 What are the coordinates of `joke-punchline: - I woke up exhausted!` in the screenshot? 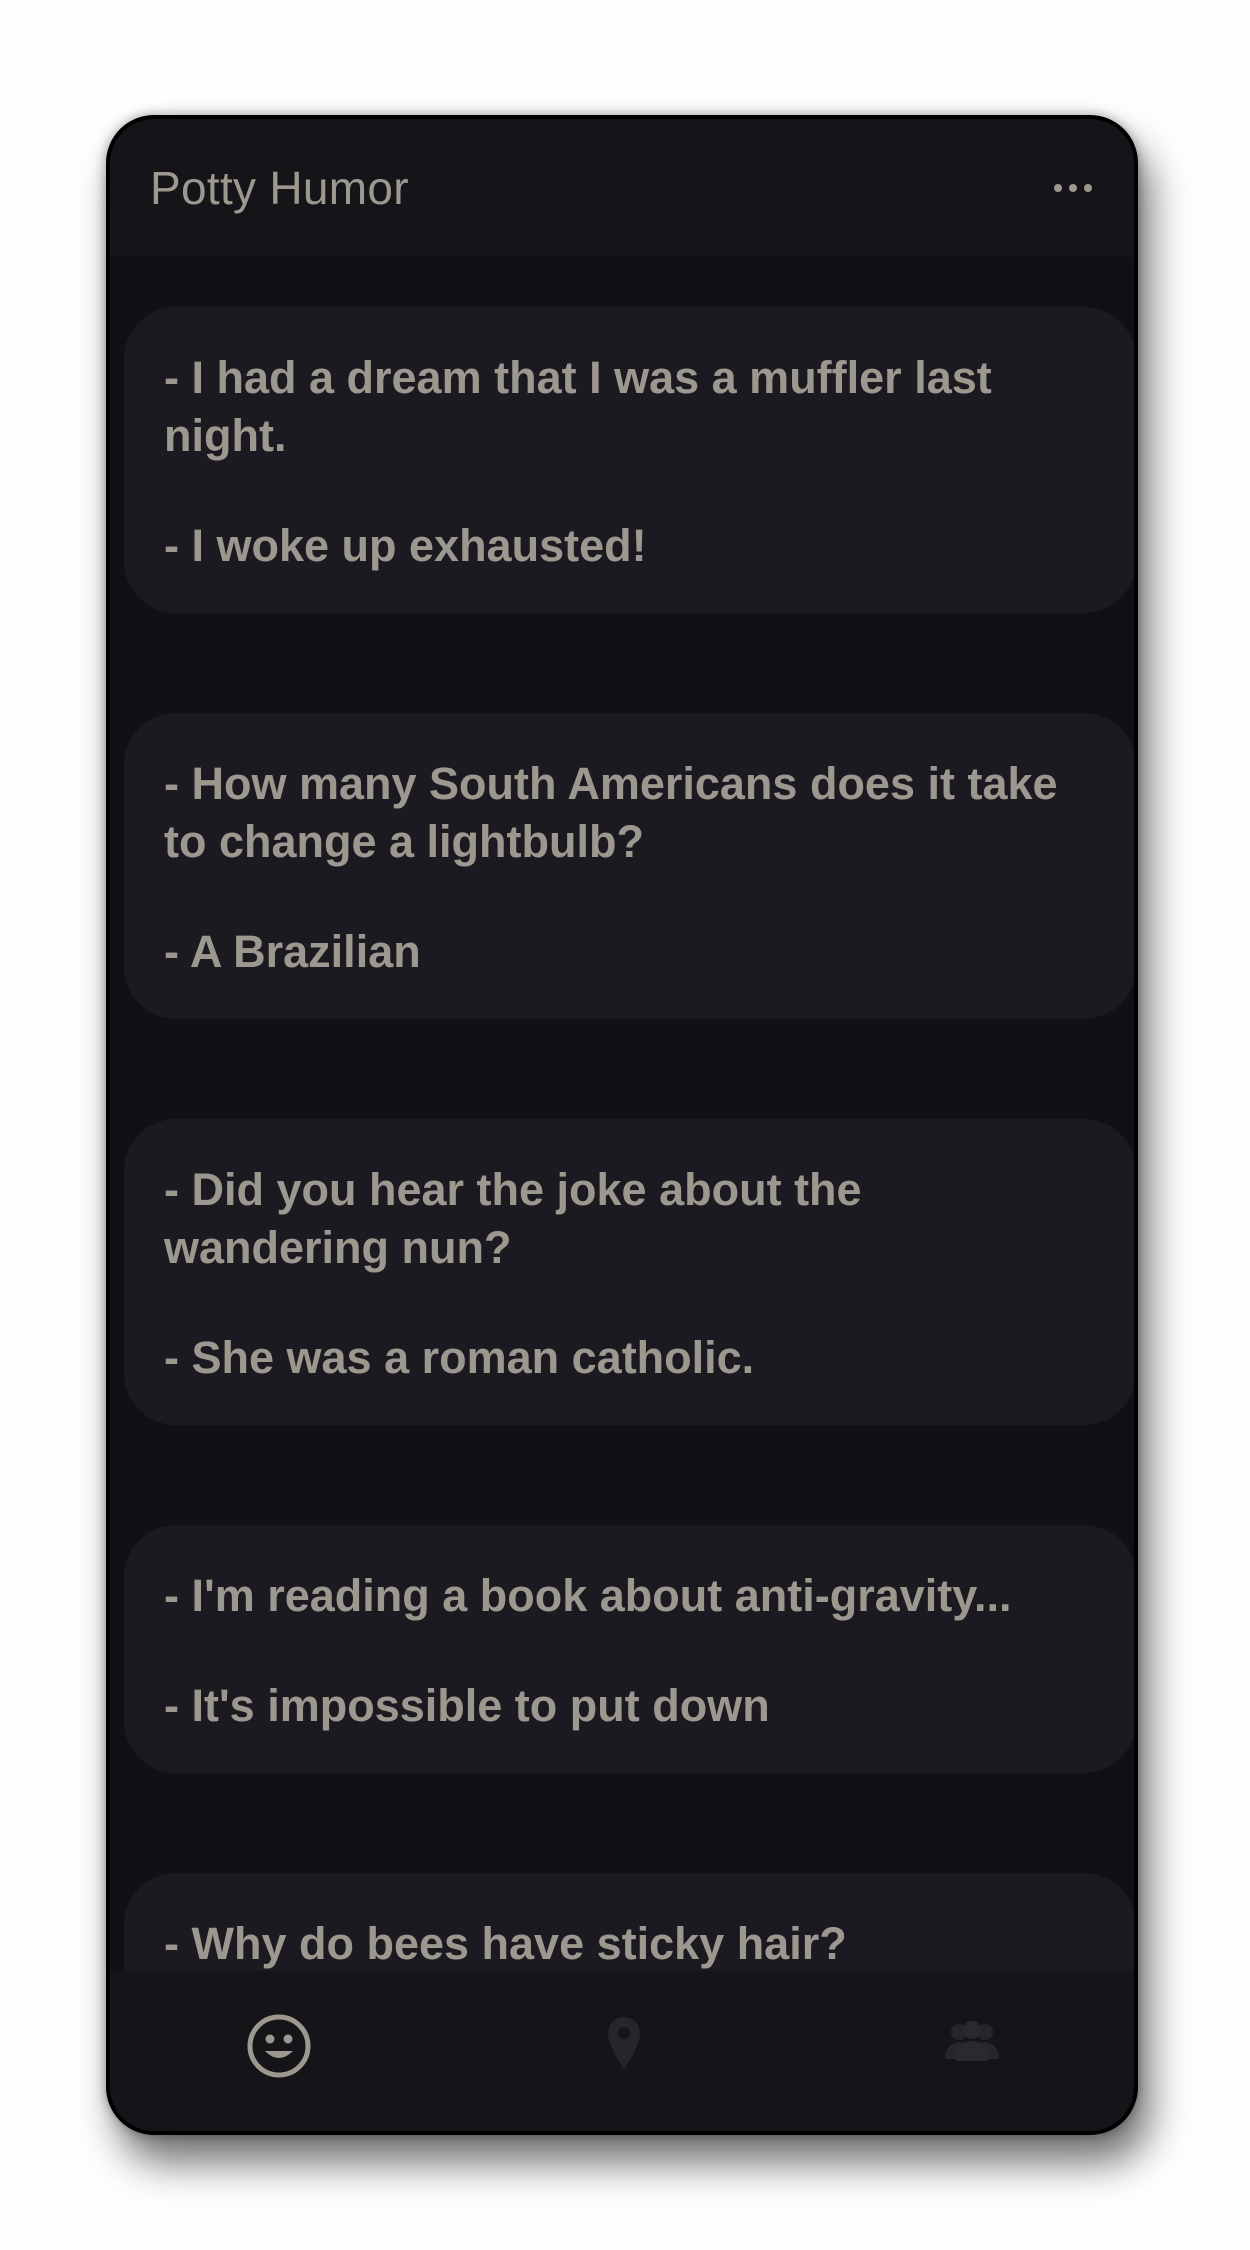 It's located at (405, 545).